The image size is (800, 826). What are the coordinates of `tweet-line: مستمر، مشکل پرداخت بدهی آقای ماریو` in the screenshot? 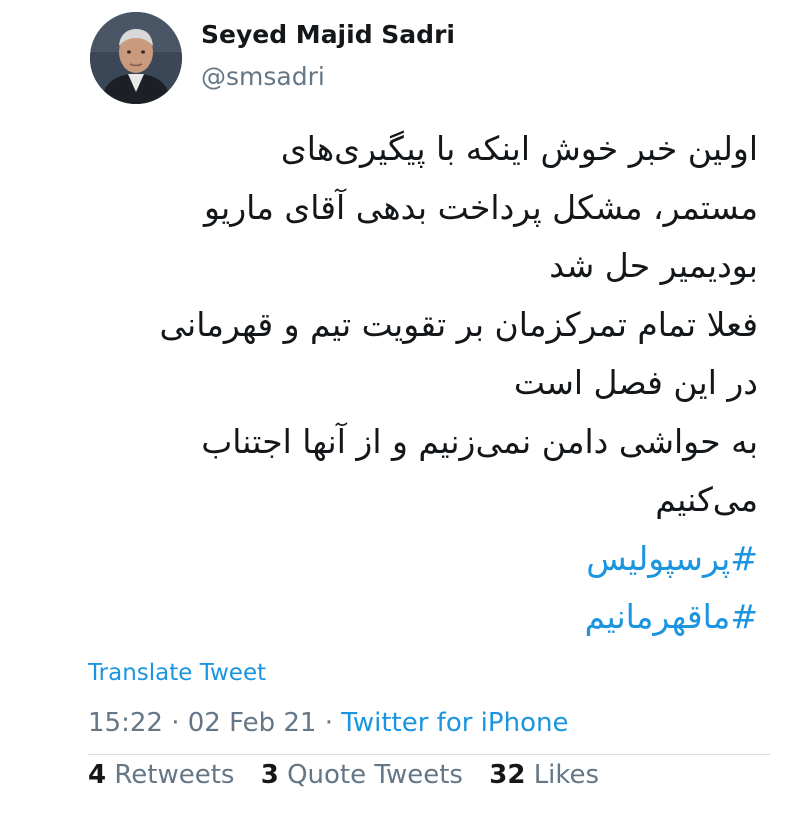 It's located at (481, 207).